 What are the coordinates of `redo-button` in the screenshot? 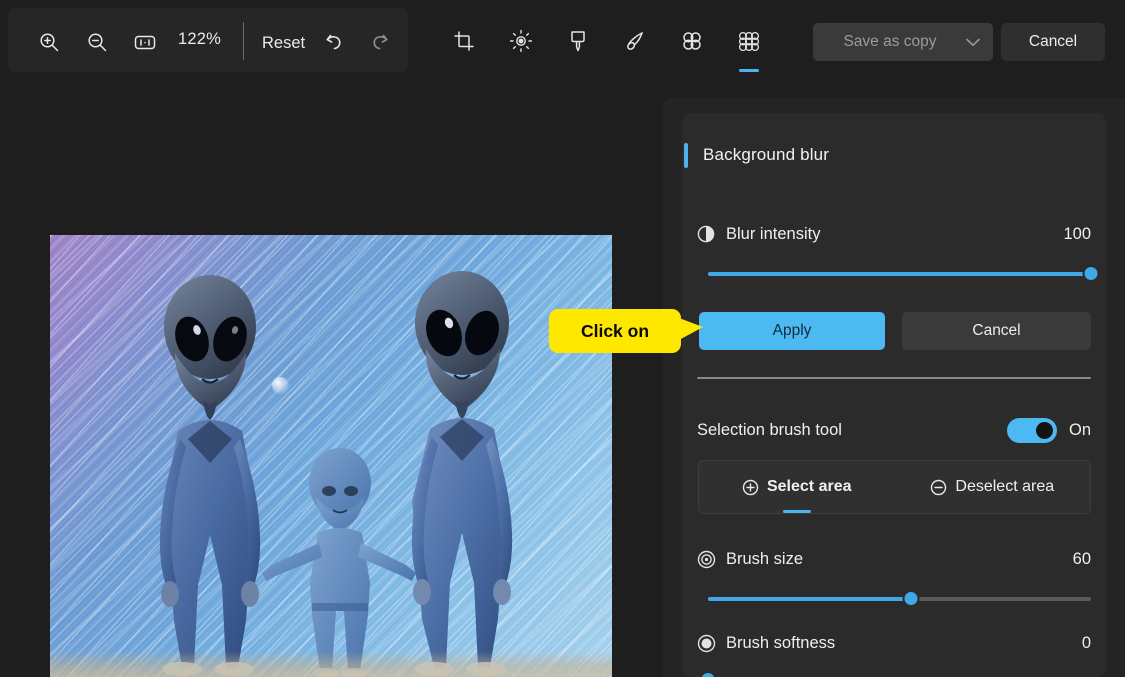 It's located at (381, 42).